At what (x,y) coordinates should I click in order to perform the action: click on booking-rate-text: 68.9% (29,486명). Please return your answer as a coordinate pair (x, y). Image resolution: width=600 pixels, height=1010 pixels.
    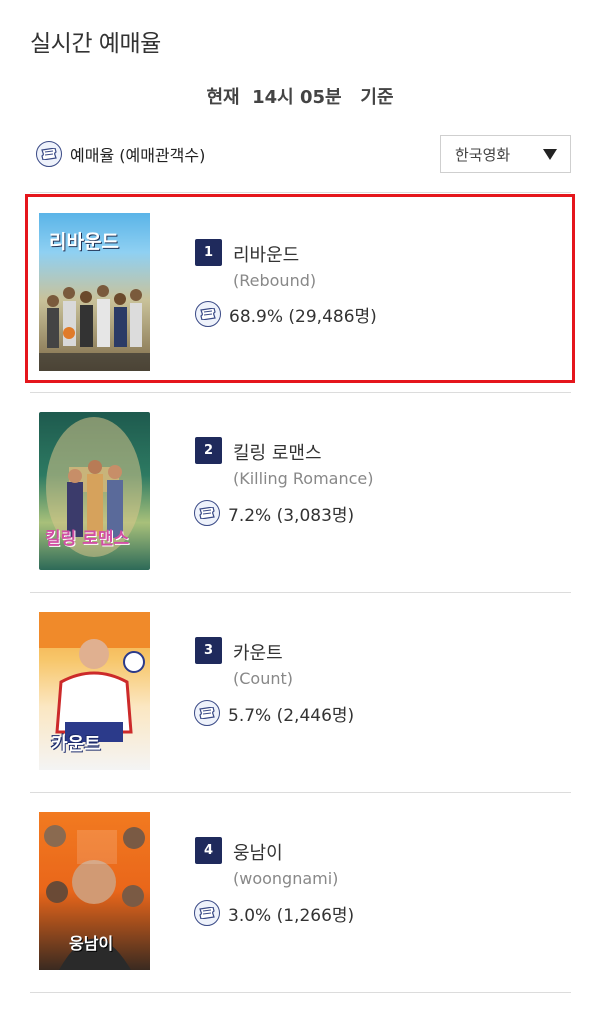
    Looking at the image, I should click on (303, 316).